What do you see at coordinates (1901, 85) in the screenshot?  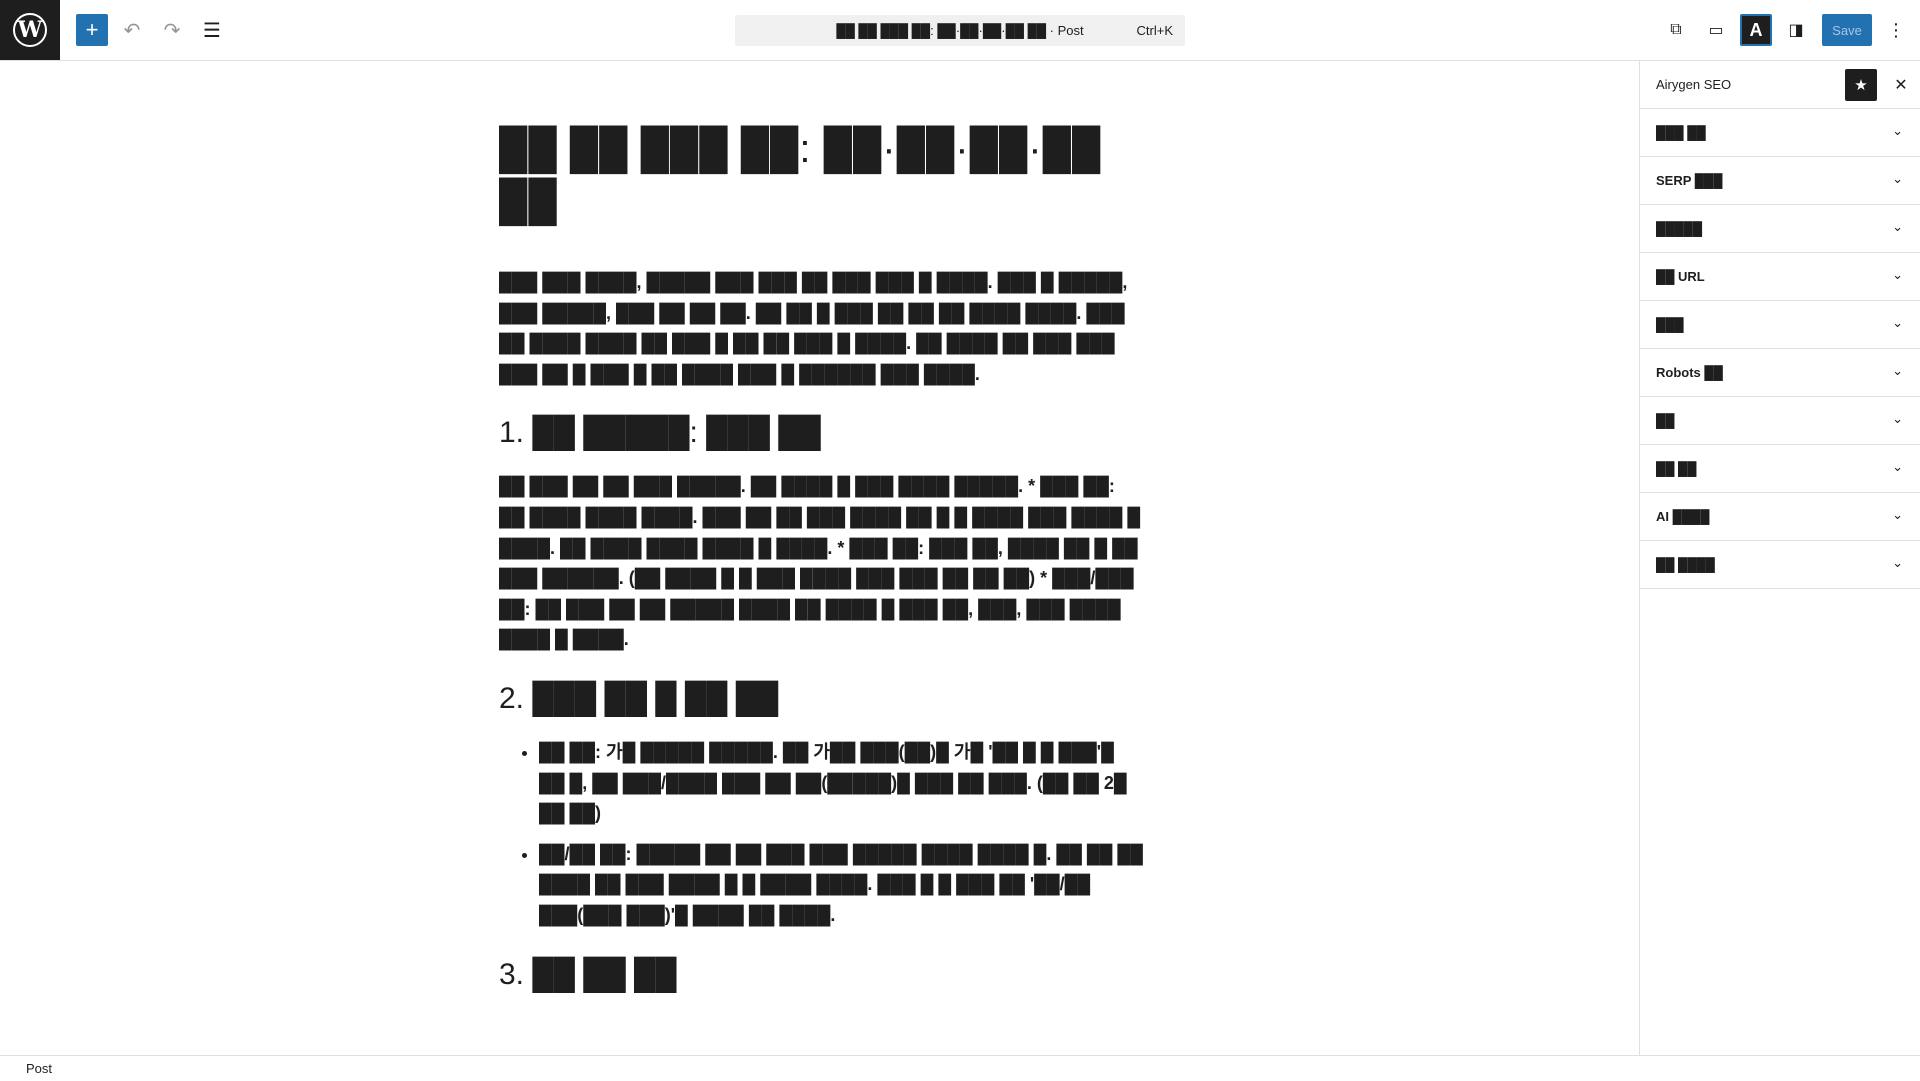 I see `close-icon: ✕` at bounding box center [1901, 85].